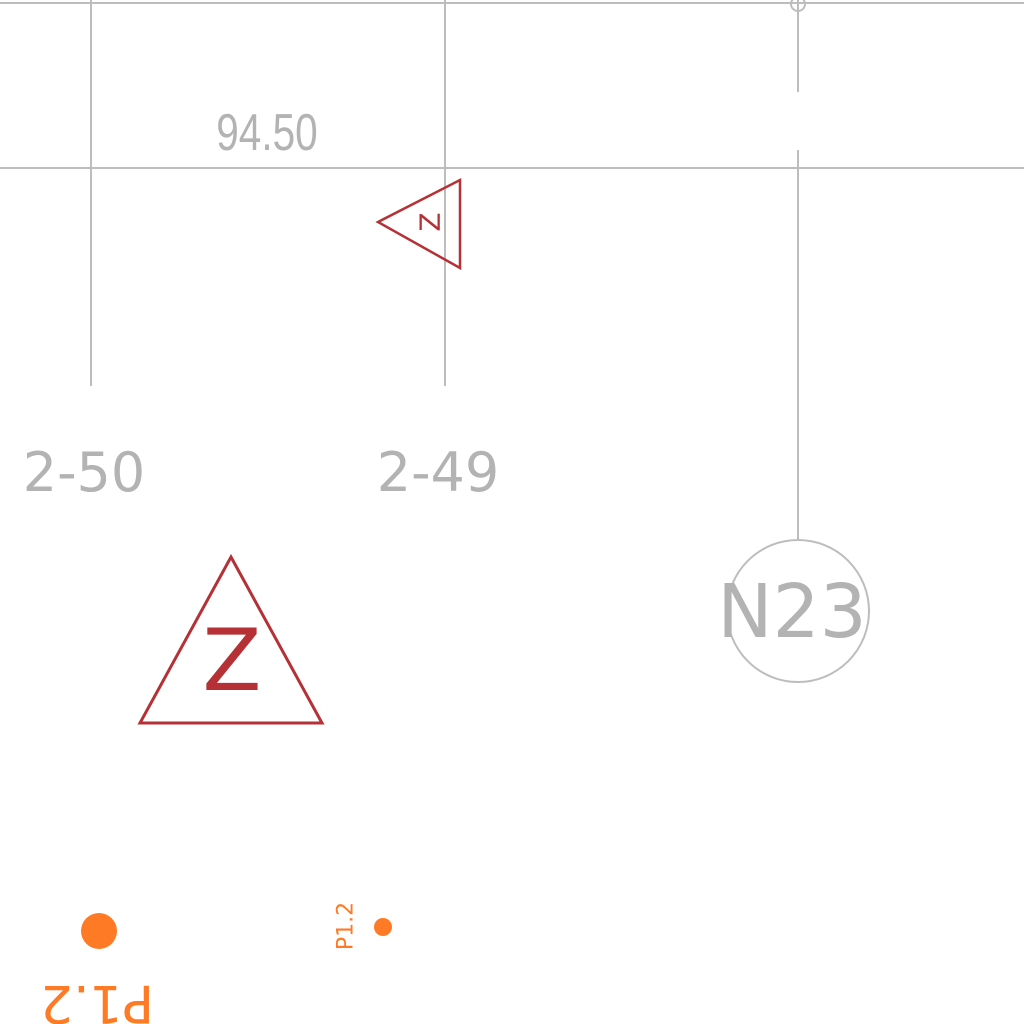 This screenshot has height=1024, width=1024. I want to click on node-n23: N23, so click(793, 611).